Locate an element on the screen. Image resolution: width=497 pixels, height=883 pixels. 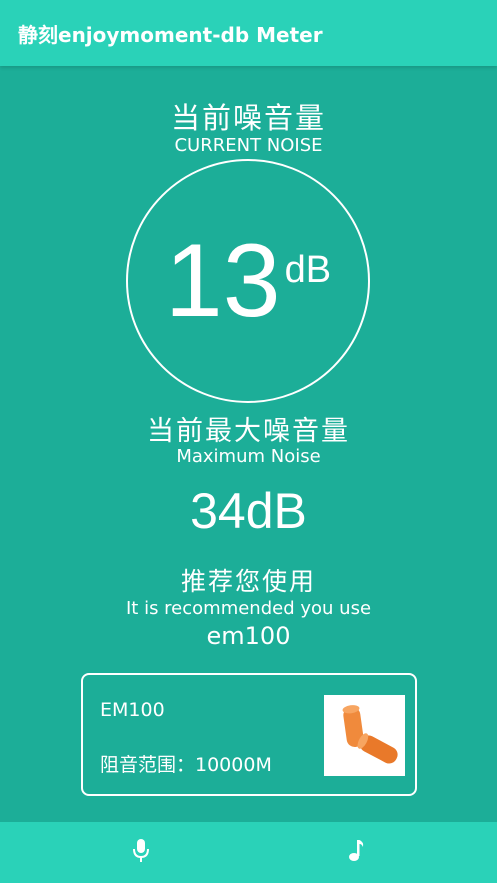
product-name: EM100 is located at coordinates (132, 710).